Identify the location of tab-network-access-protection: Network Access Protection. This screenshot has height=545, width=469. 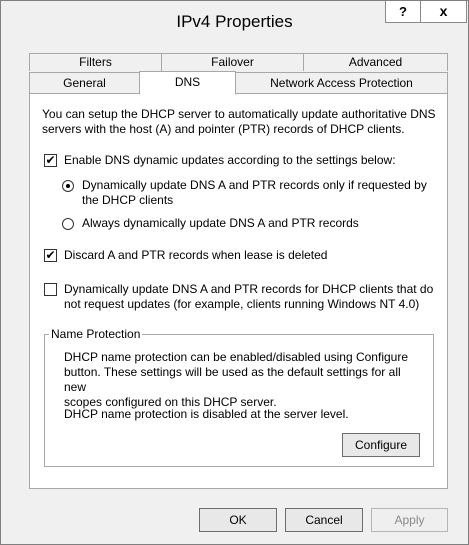
(341, 83).